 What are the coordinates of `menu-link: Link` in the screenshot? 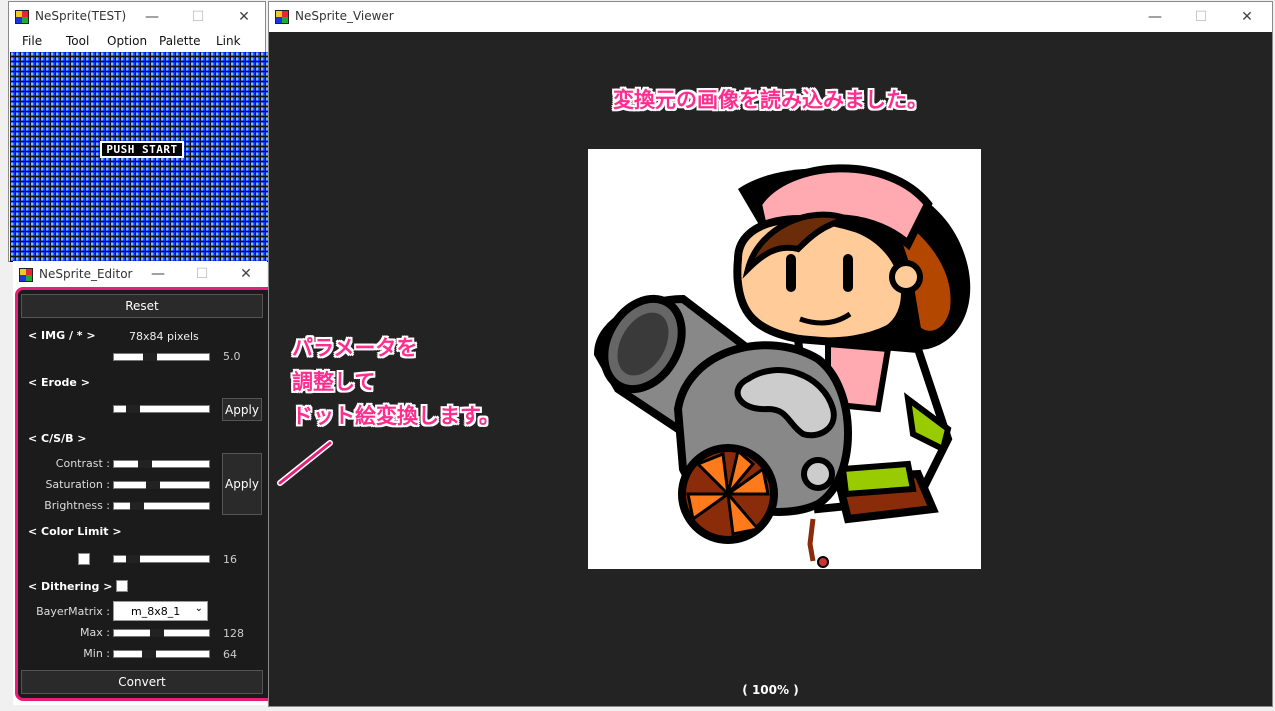 It's located at (228, 41).